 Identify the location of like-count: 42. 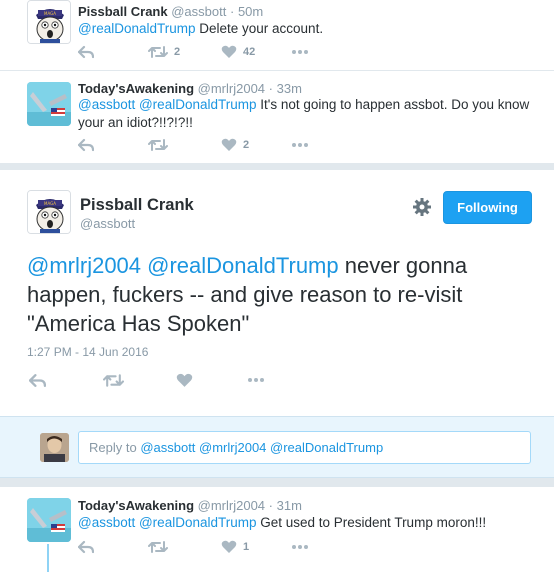
(249, 52).